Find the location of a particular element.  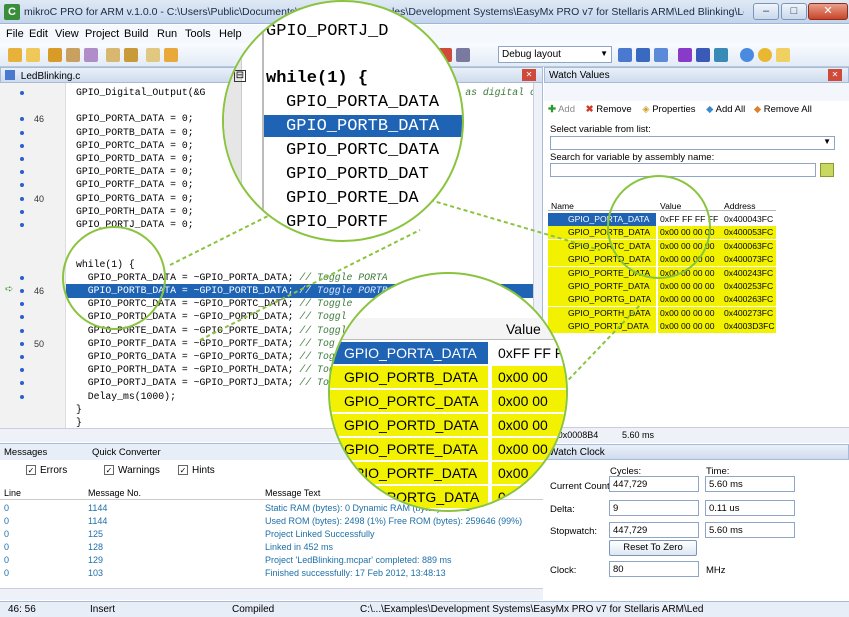

zoom-table-row: GPIO_PORTC_DATA 0x00 00 is located at coordinates (448, 401).